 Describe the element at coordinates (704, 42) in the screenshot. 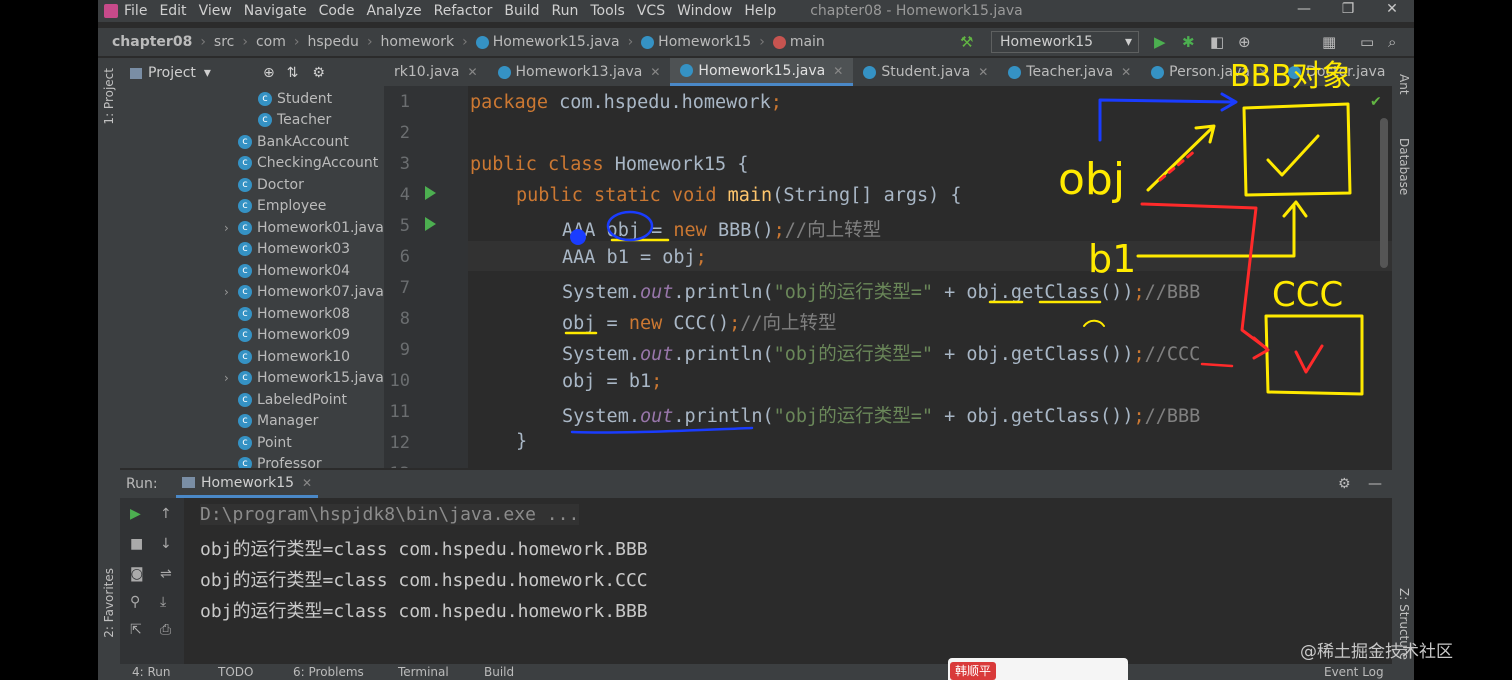

I see `breadcrumb-class: Homework15` at that location.